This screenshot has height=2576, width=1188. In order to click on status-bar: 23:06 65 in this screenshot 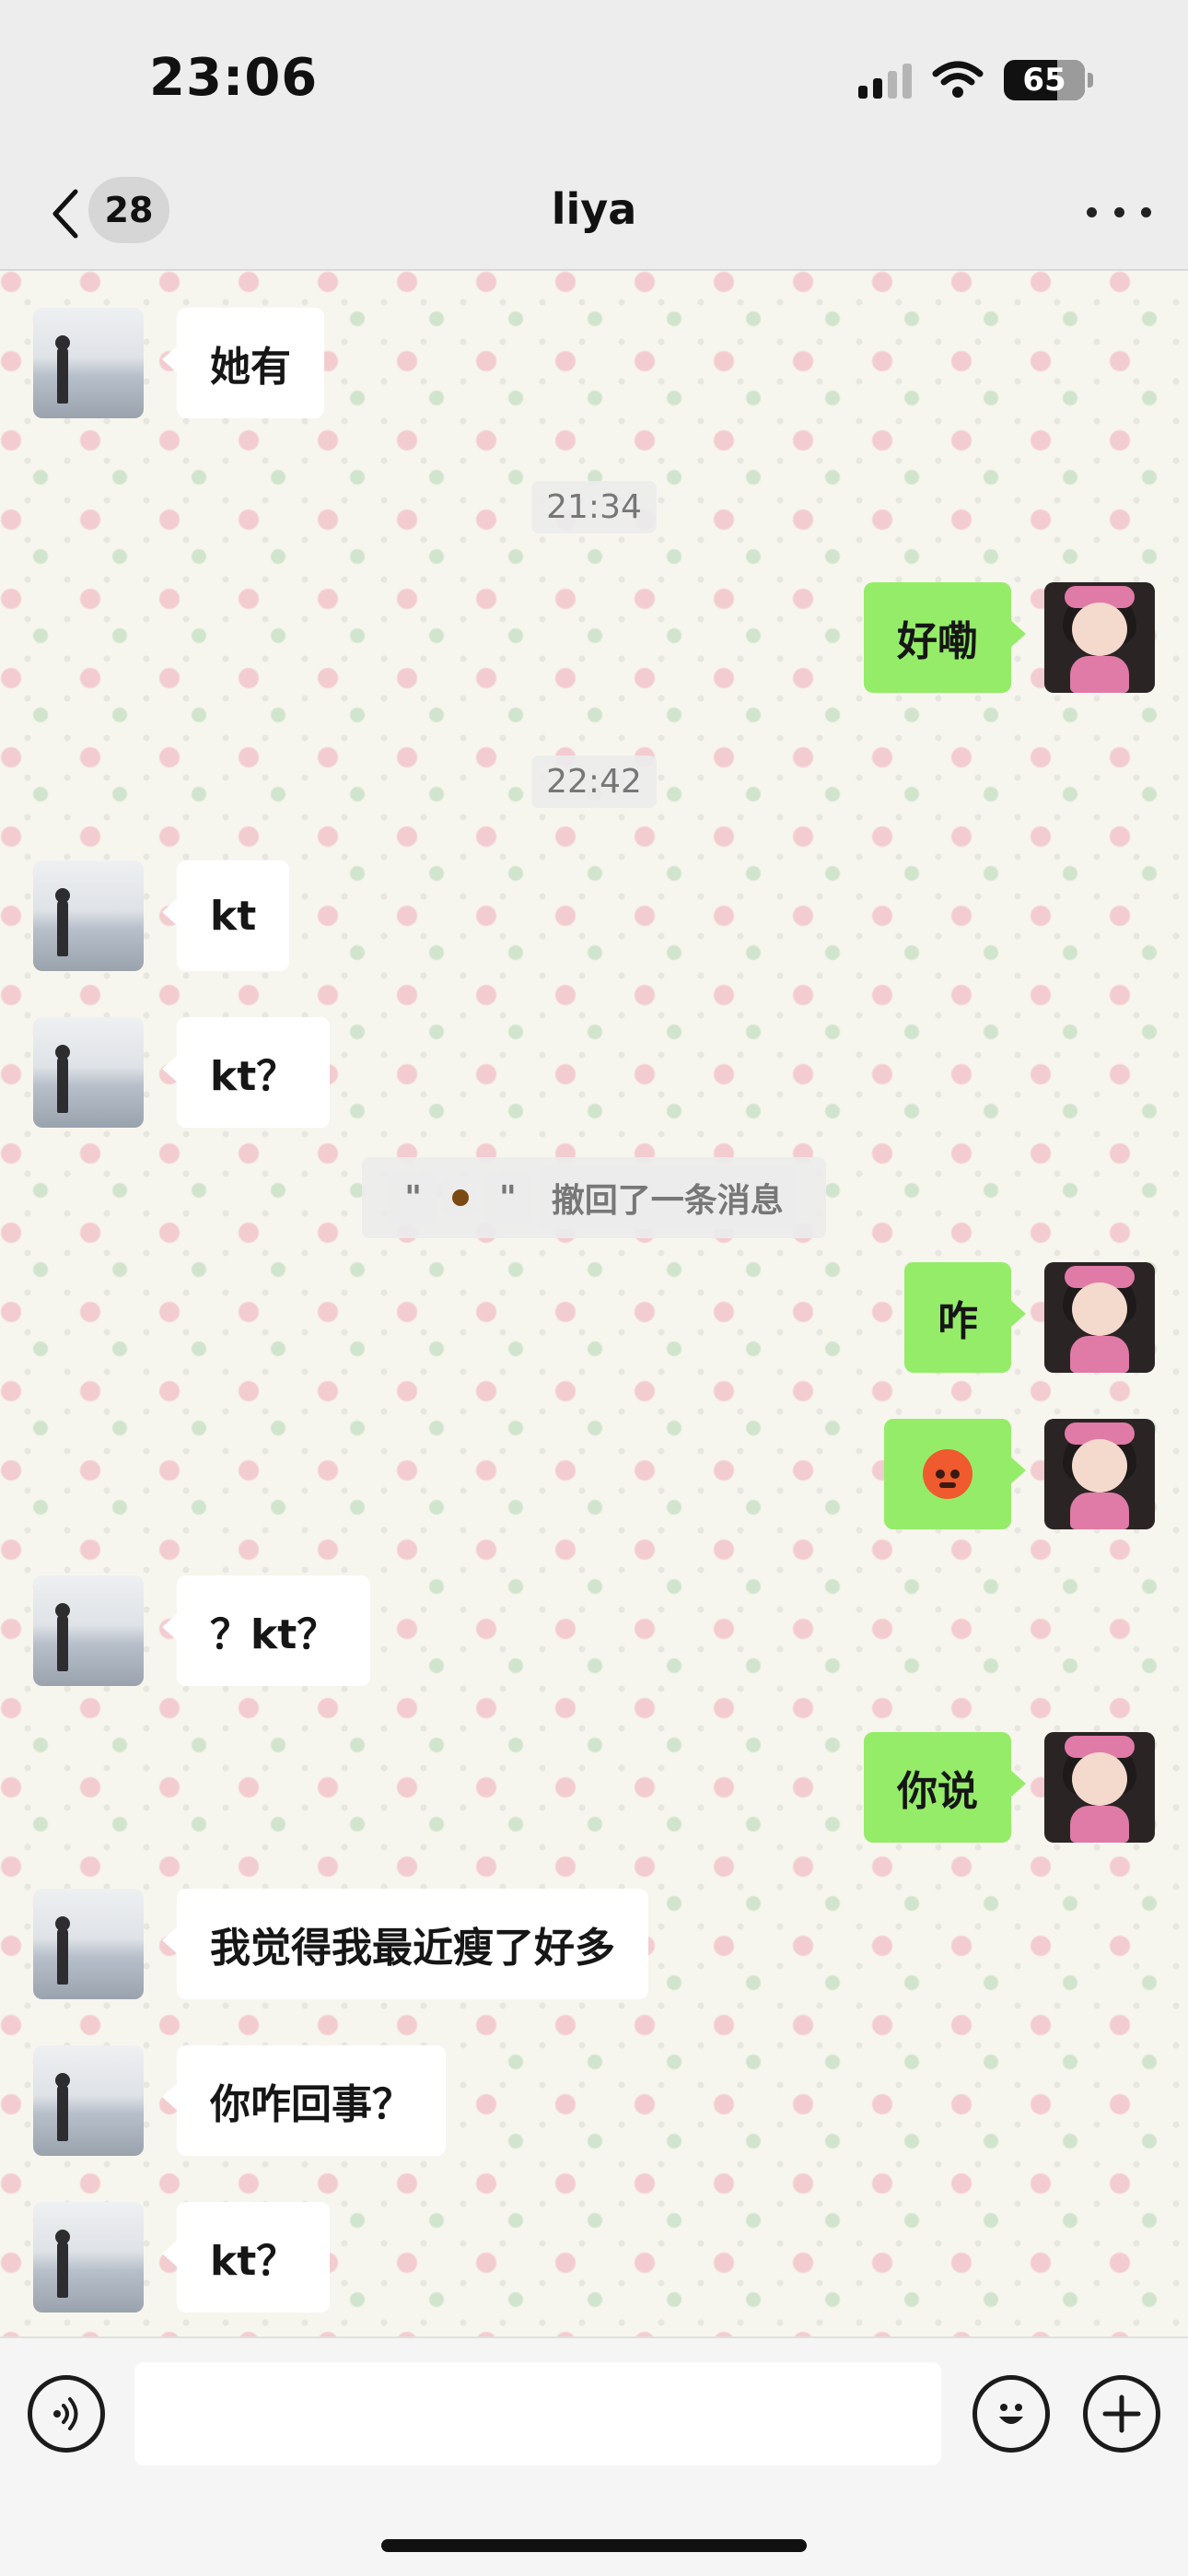, I will do `click(594, 78)`.